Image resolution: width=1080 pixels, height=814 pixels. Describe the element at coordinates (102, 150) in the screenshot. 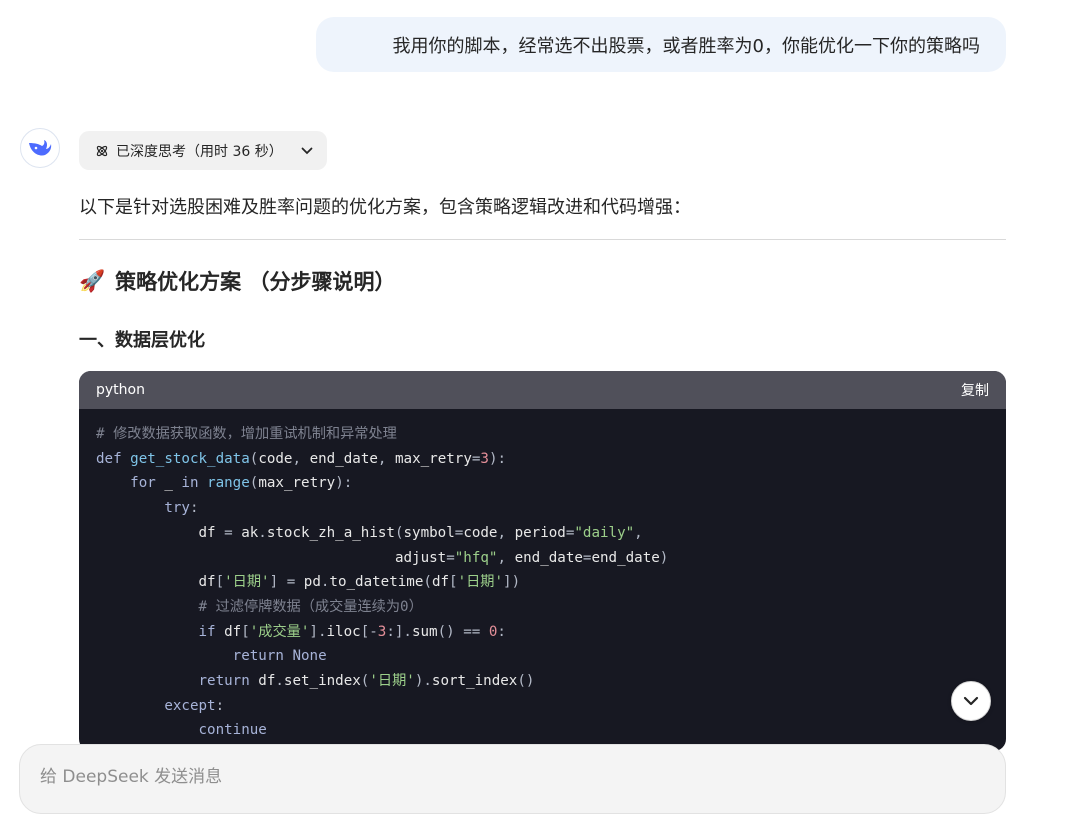

I see `atom-icon` at that location.